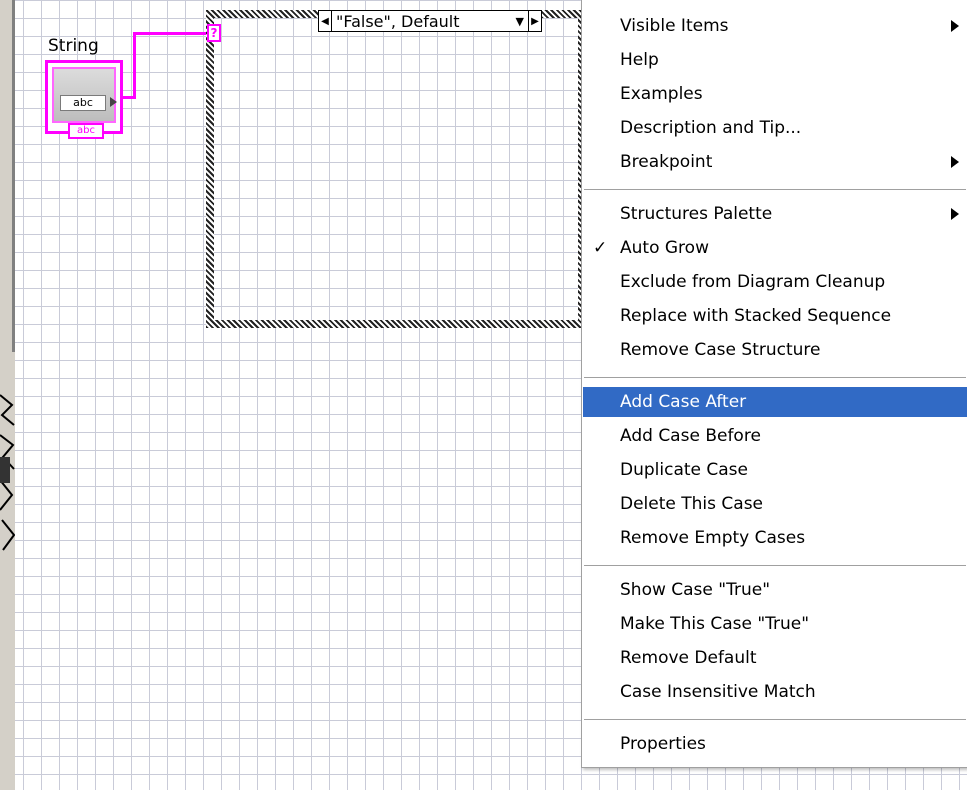 The height and width of the screenshot is (790, 967). I want to click on menu-item-add-case-after: Add Case After, so click(775, 402).